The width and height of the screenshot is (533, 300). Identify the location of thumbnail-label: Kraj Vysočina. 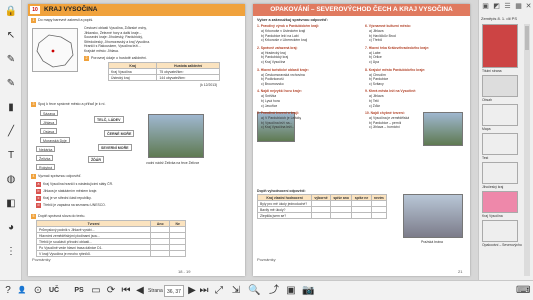
(502, 216).